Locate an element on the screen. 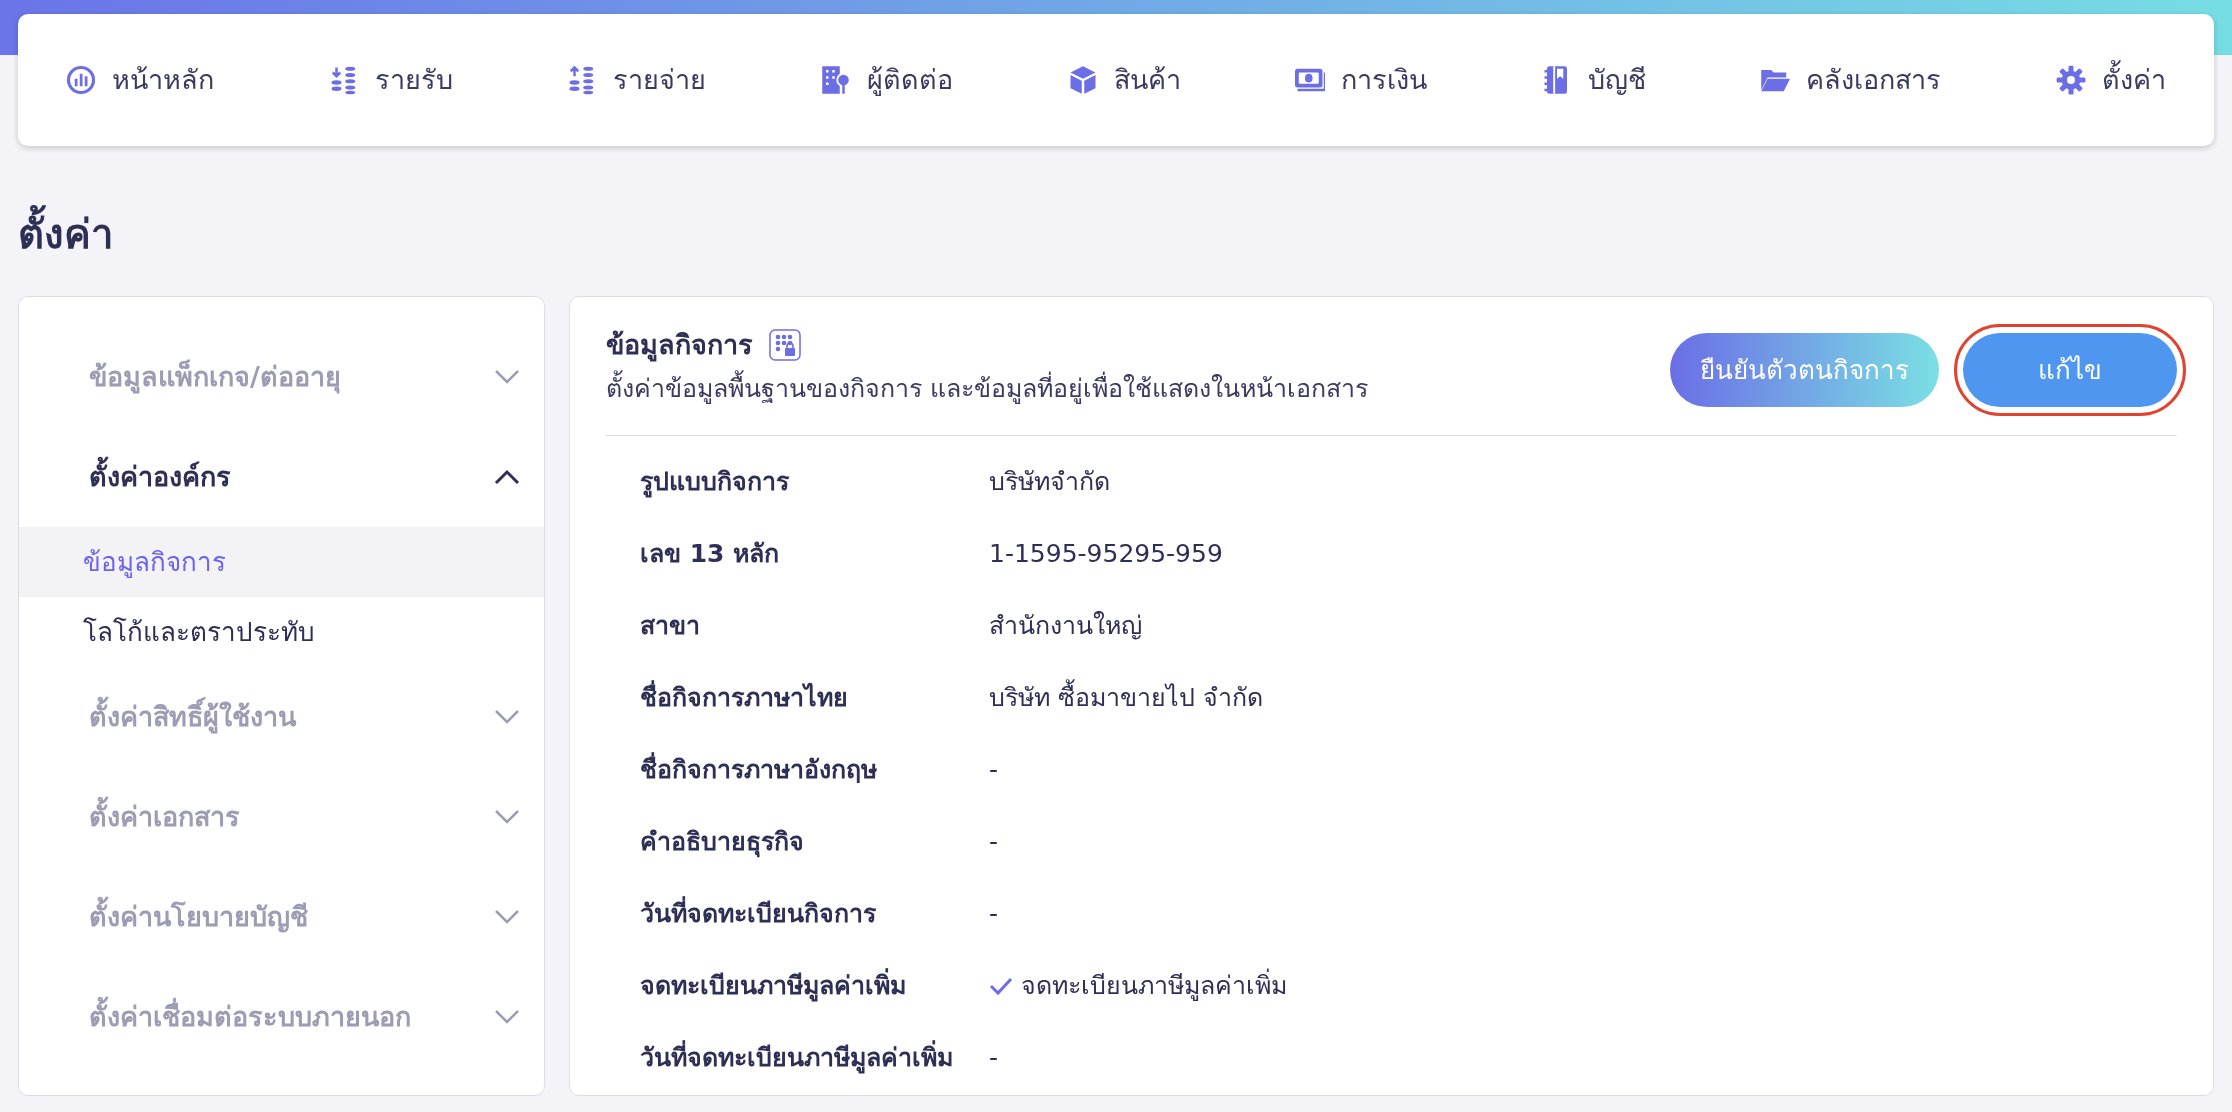 The width and height of the screenshot is (2232, 1112). check-icon is located at coordinates (1001, 986).